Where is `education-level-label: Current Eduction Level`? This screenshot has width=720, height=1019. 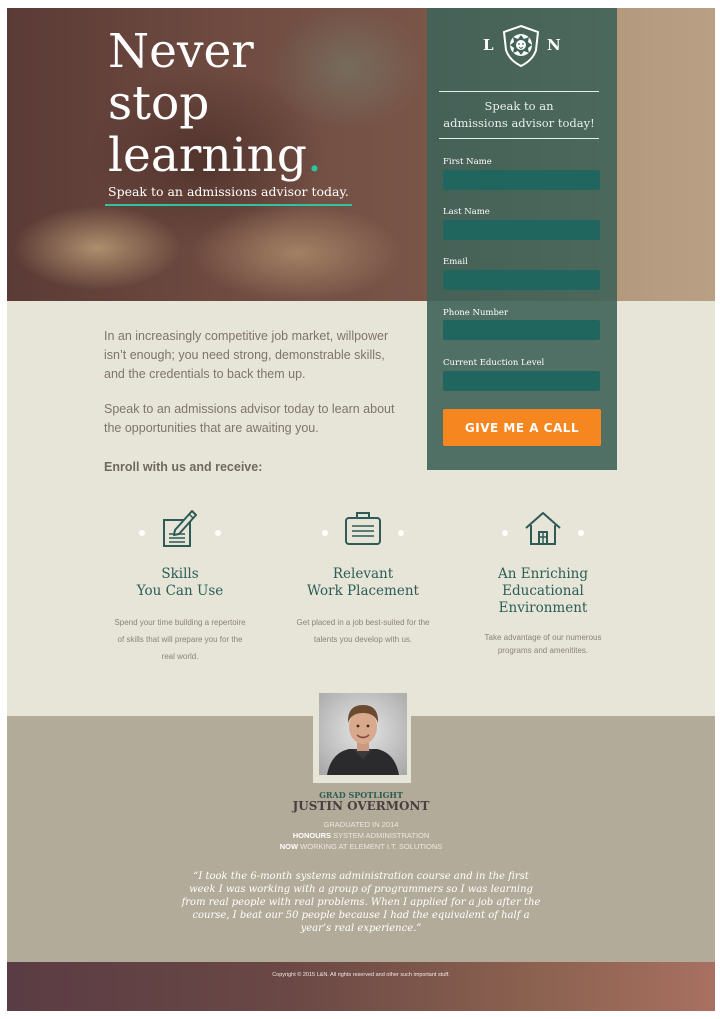
education-level-label: Current Eduction Level is located at coordinates (494, 363).